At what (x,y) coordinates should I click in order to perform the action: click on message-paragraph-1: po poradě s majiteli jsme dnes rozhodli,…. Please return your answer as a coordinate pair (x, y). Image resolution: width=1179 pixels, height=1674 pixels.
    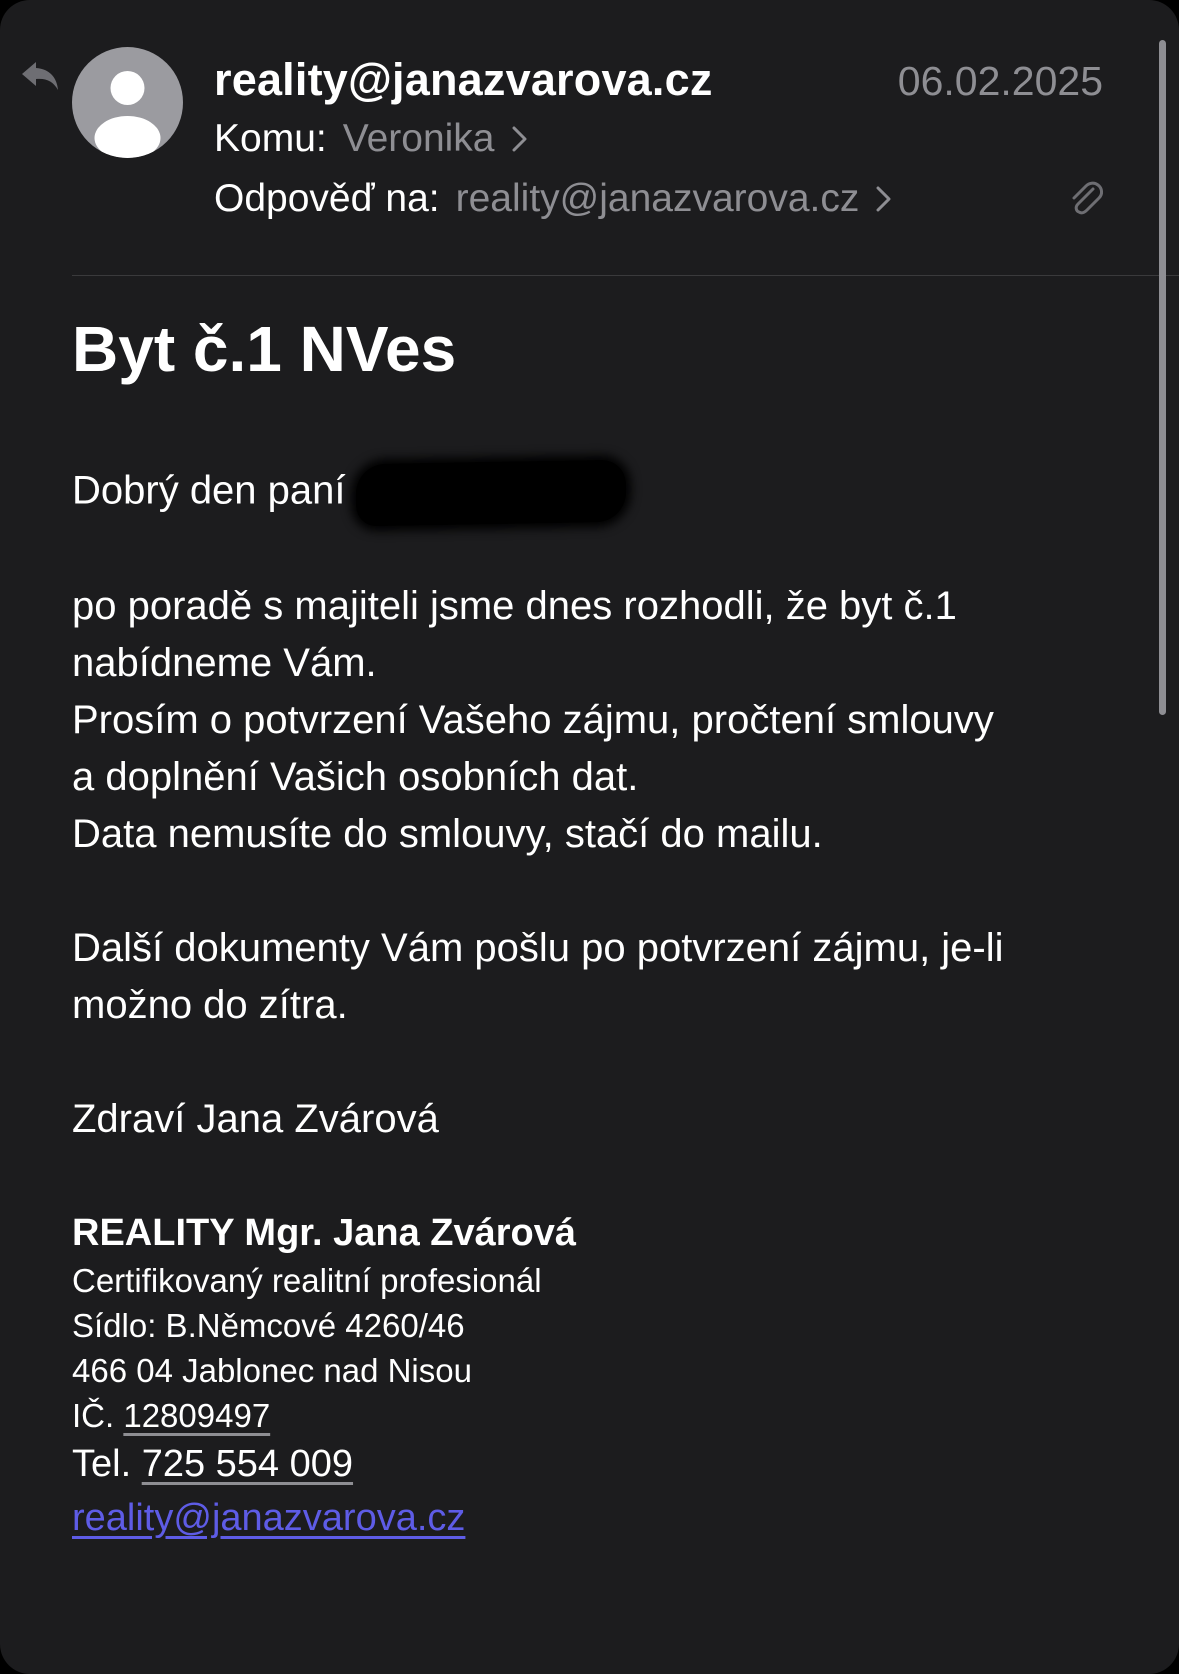
    Looking at the image, I should click on (587, 720).